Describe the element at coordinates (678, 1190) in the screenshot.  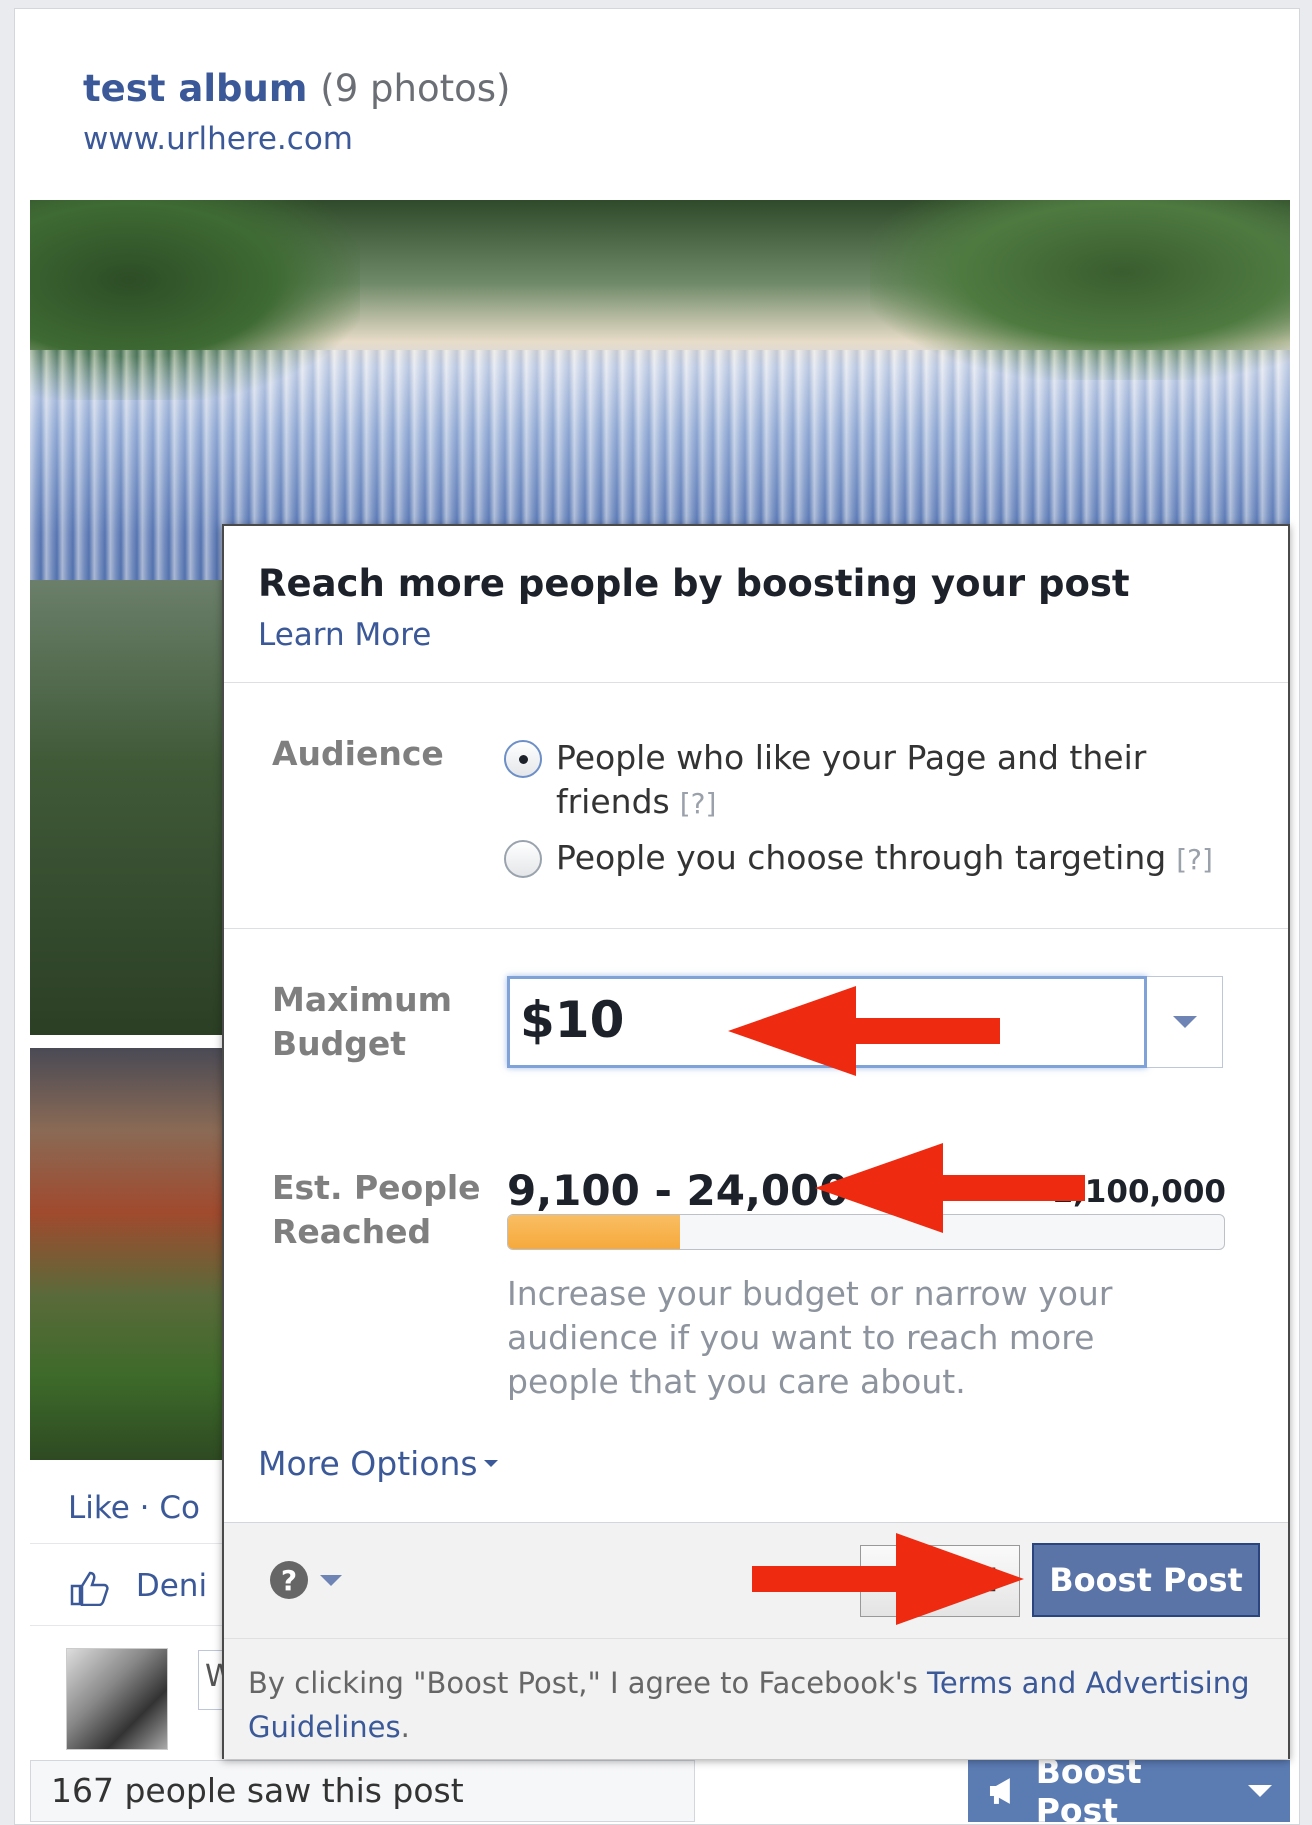
I see `reach-range: 9,100 - 24,000` at that location.